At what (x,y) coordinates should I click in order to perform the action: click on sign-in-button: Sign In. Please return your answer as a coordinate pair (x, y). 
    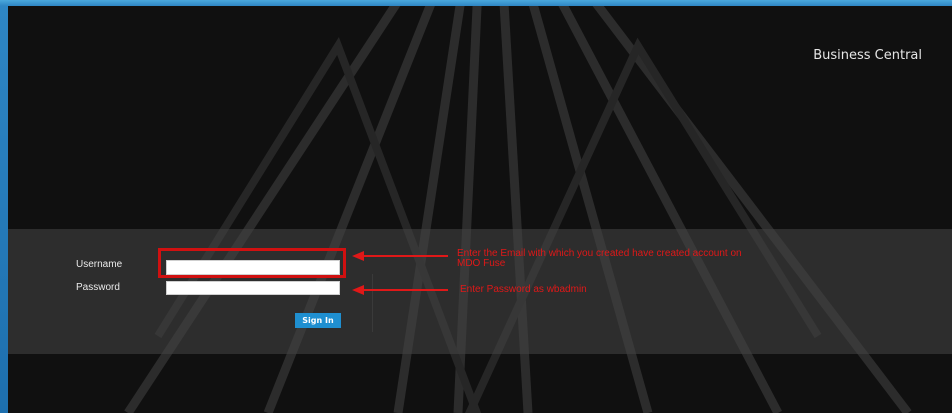
    Looking at the image, I should click on (318, 320).